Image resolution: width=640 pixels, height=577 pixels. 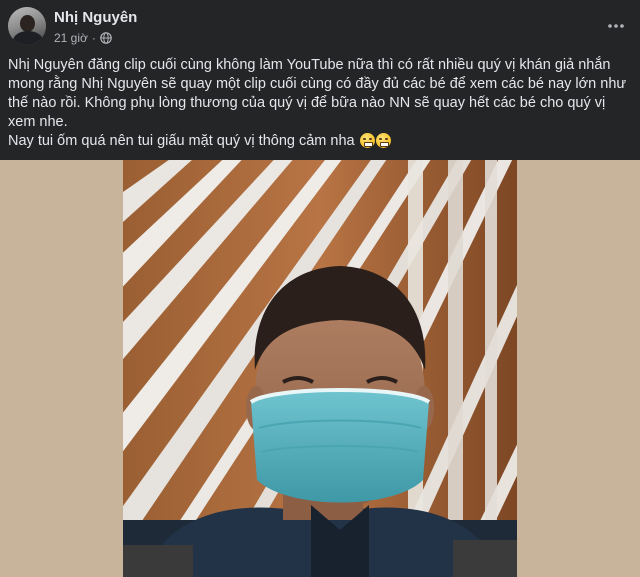 What do you see at coordinates (106, 38) in the screenshot?
I see `globe-icon` at bounding box center [106, 38].